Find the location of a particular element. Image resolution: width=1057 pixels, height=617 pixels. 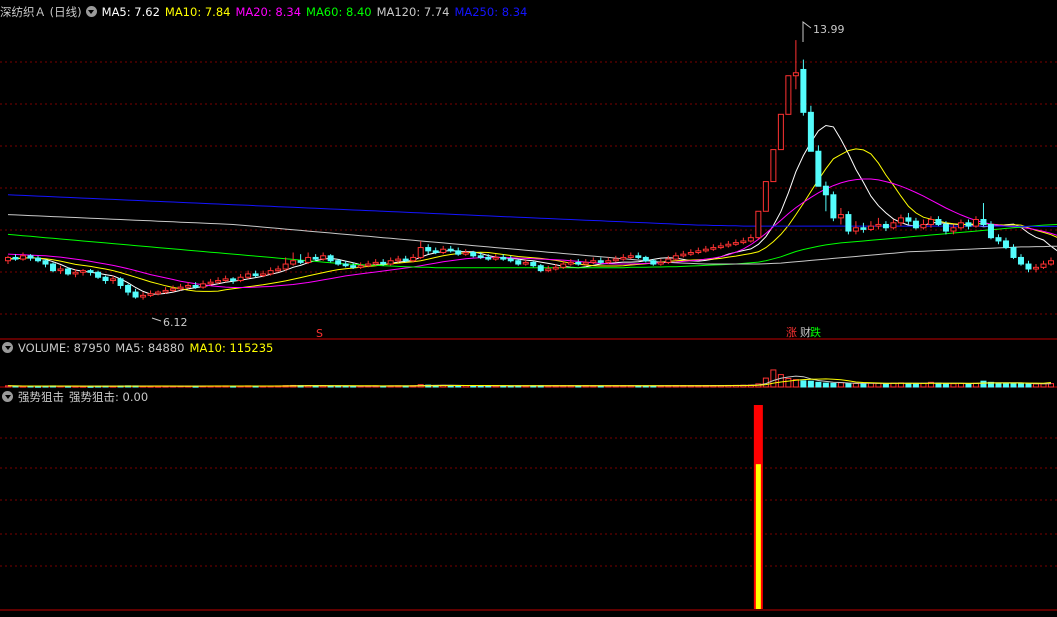

low-price-pointer is located at coordinates (156, 319).